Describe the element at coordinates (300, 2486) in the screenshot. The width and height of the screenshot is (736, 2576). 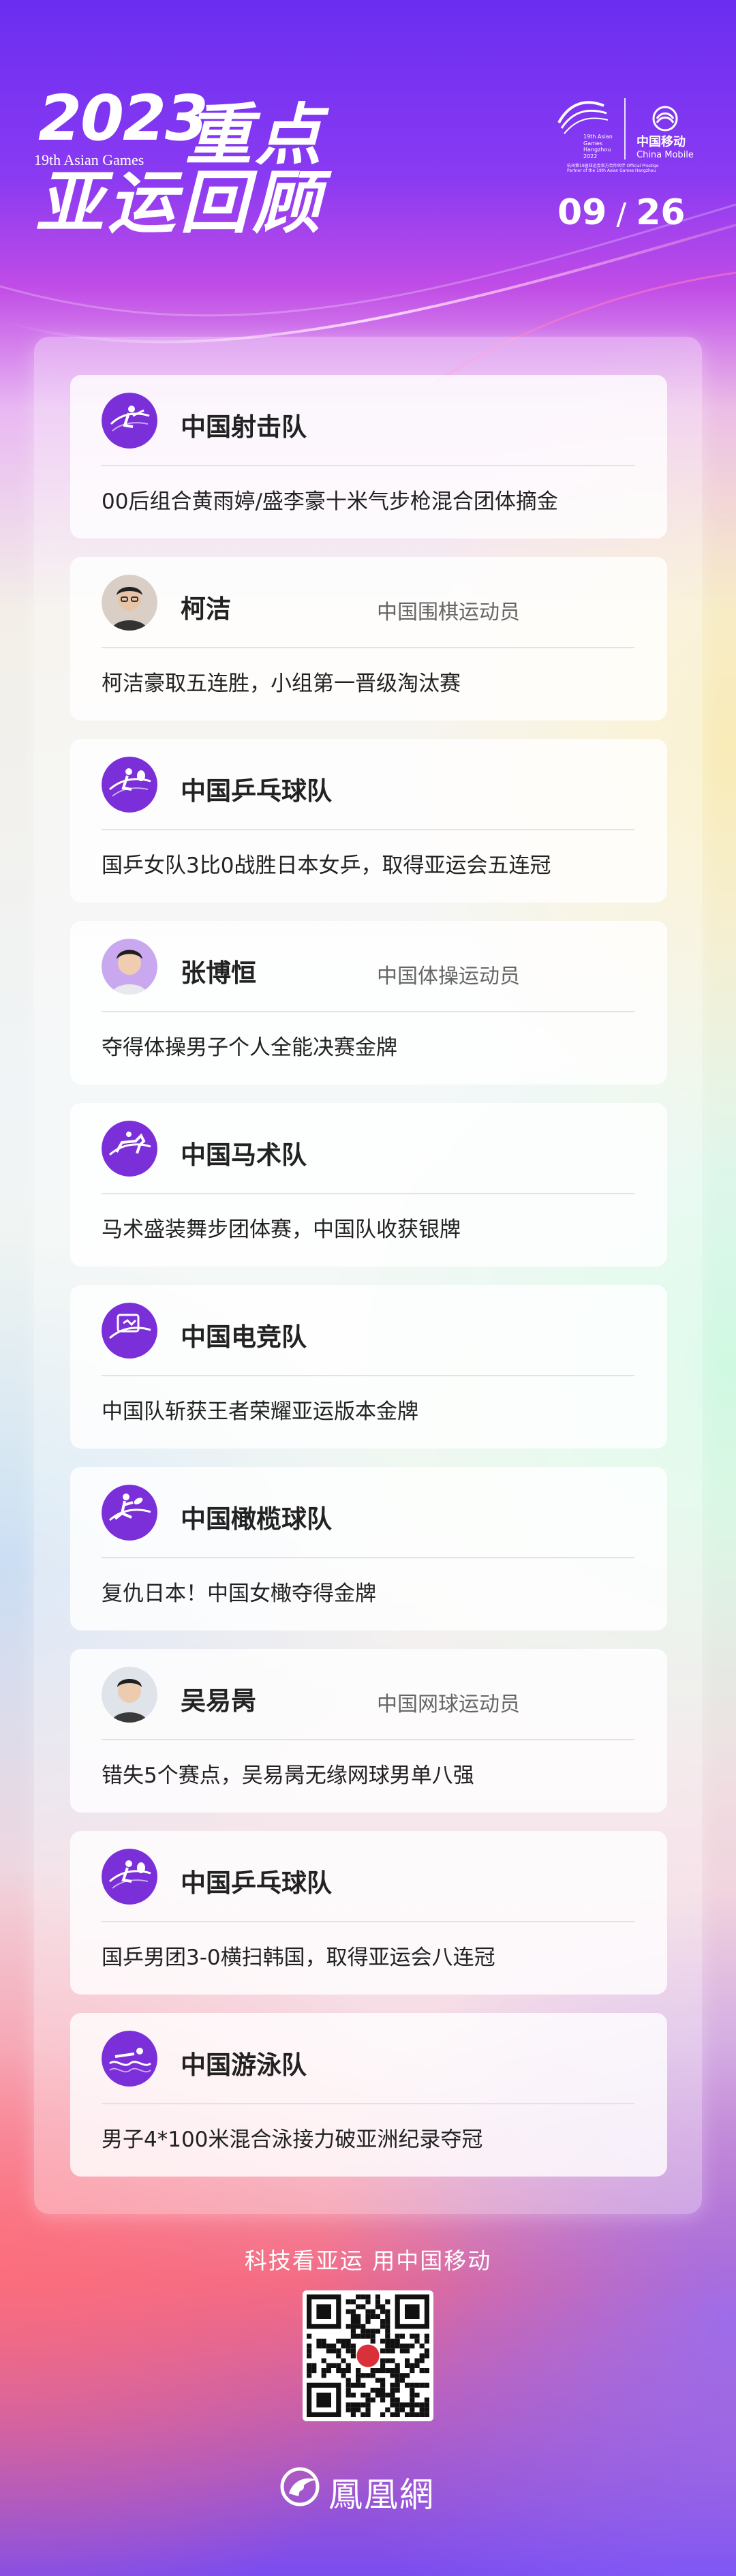
I see `ifeng-logo-icon` at that location.